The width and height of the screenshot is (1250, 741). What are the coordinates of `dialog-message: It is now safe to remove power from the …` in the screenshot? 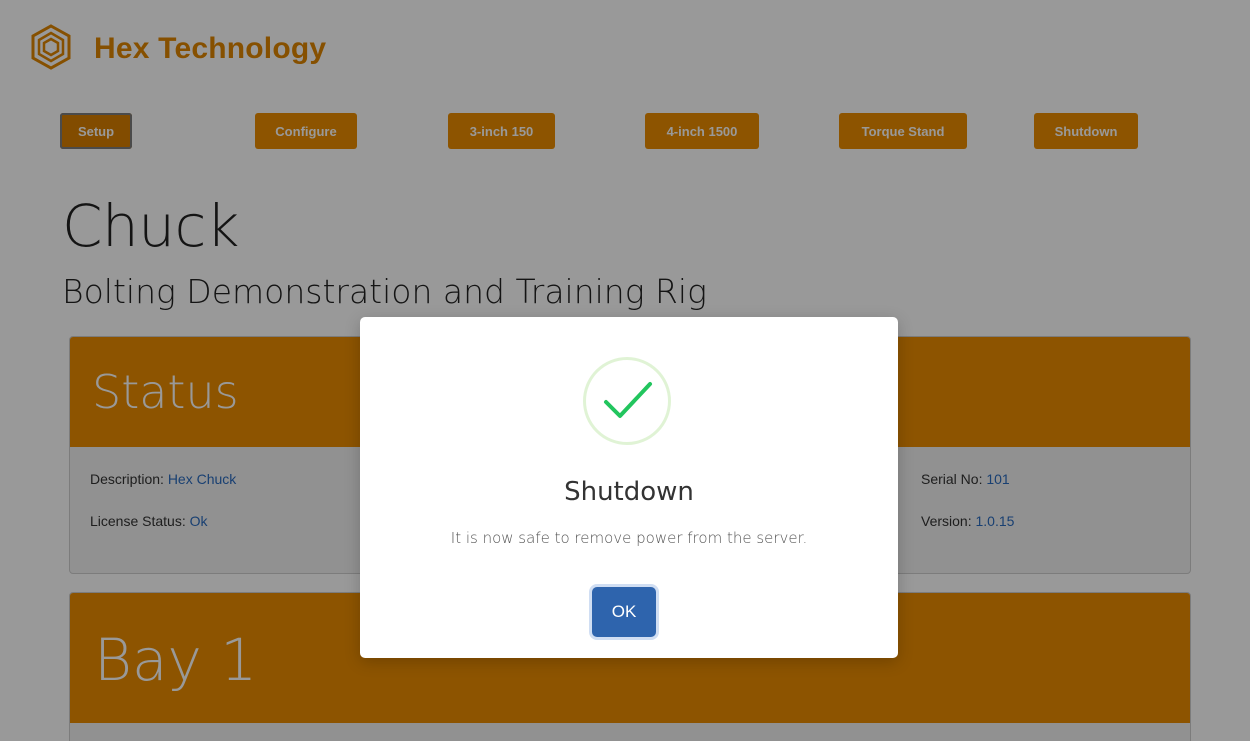 It's located at (629, 538).